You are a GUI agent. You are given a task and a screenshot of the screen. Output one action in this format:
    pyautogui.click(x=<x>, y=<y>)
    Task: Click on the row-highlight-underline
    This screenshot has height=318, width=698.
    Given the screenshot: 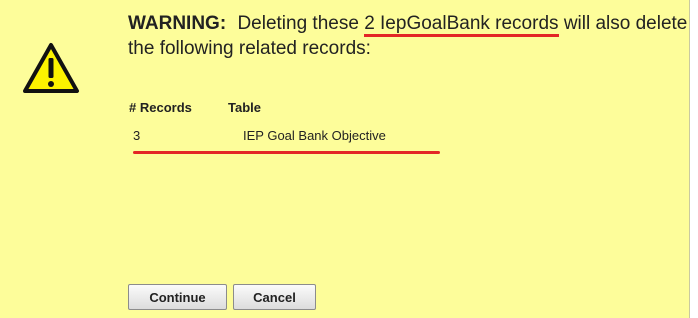 What is the action you would take?
    pyautogui.click(x=286, y=152)
    